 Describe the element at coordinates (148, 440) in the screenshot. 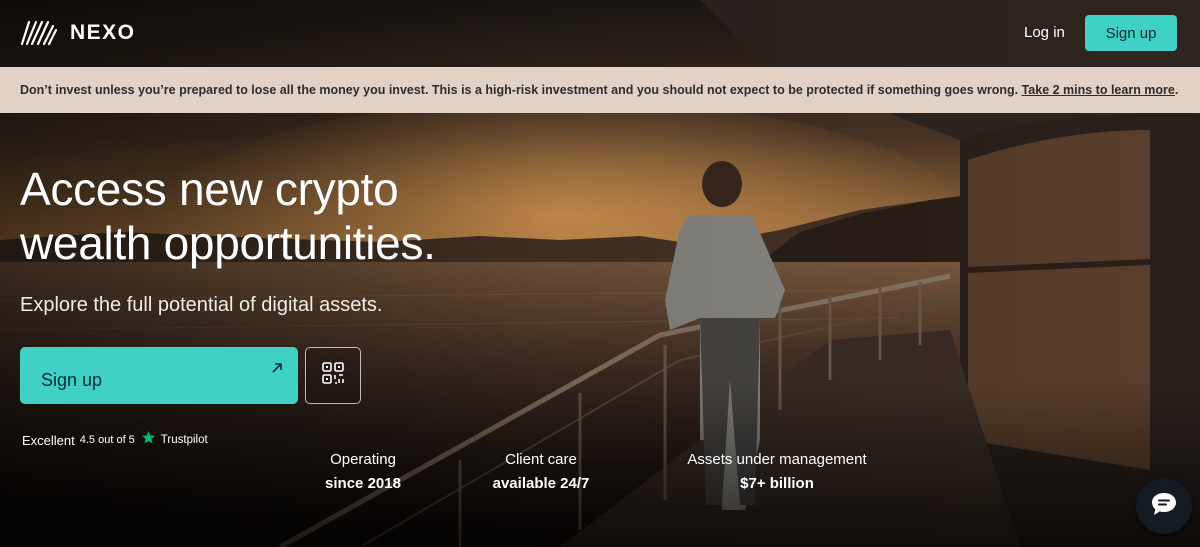

I see `trustpilot-star-icon` at that location.